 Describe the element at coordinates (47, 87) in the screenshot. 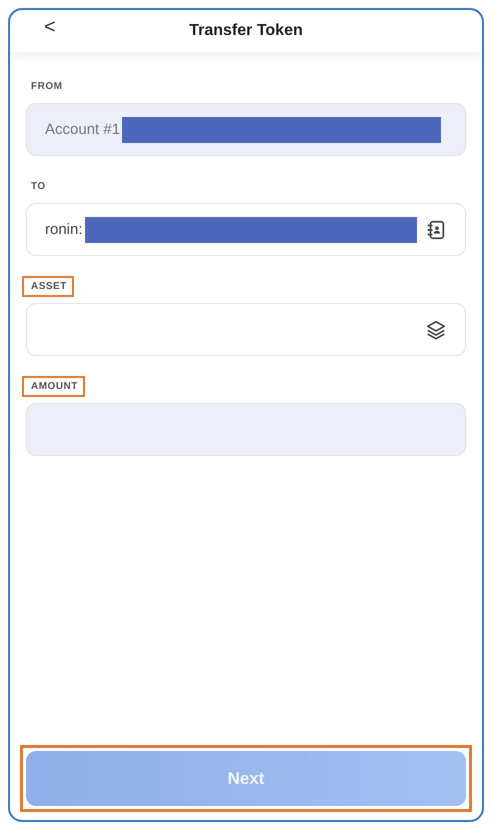

I see `field-label: FROM` at that location.